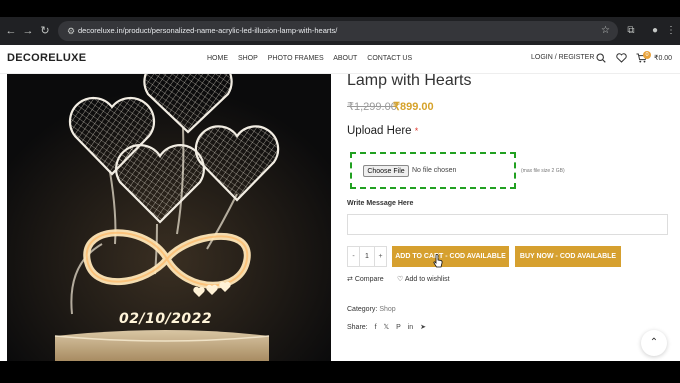  What do you see at coordinates (345, 58) in the screenshot?
I see `menu-item-about: ABOUT` at bounding box center [345, 58].